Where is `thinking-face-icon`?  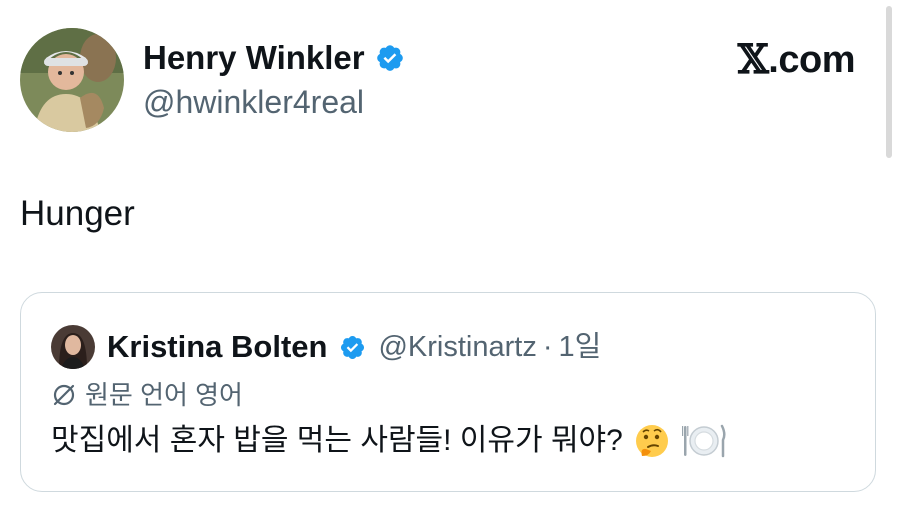
thinking-face-icon is located at coordinates (652, 441).